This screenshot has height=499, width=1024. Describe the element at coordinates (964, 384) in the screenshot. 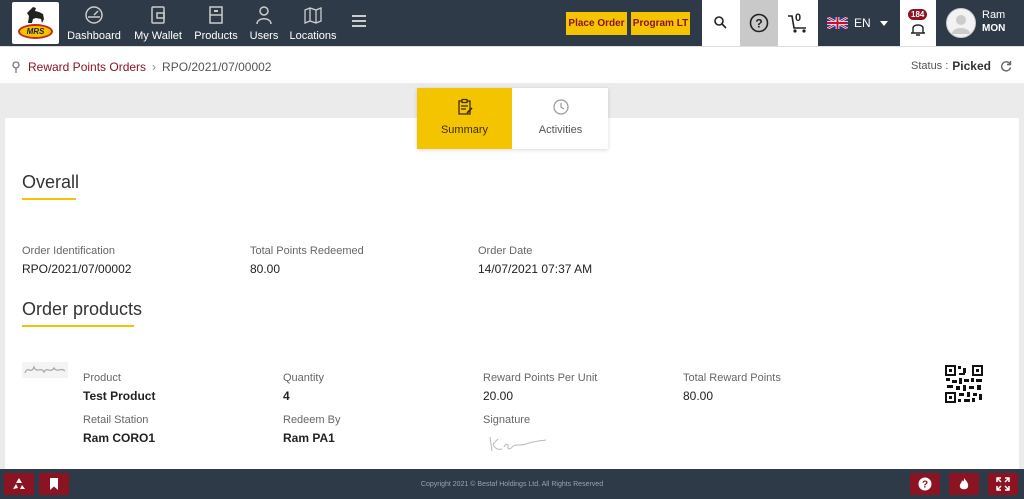

I see `qr-code` at that location.